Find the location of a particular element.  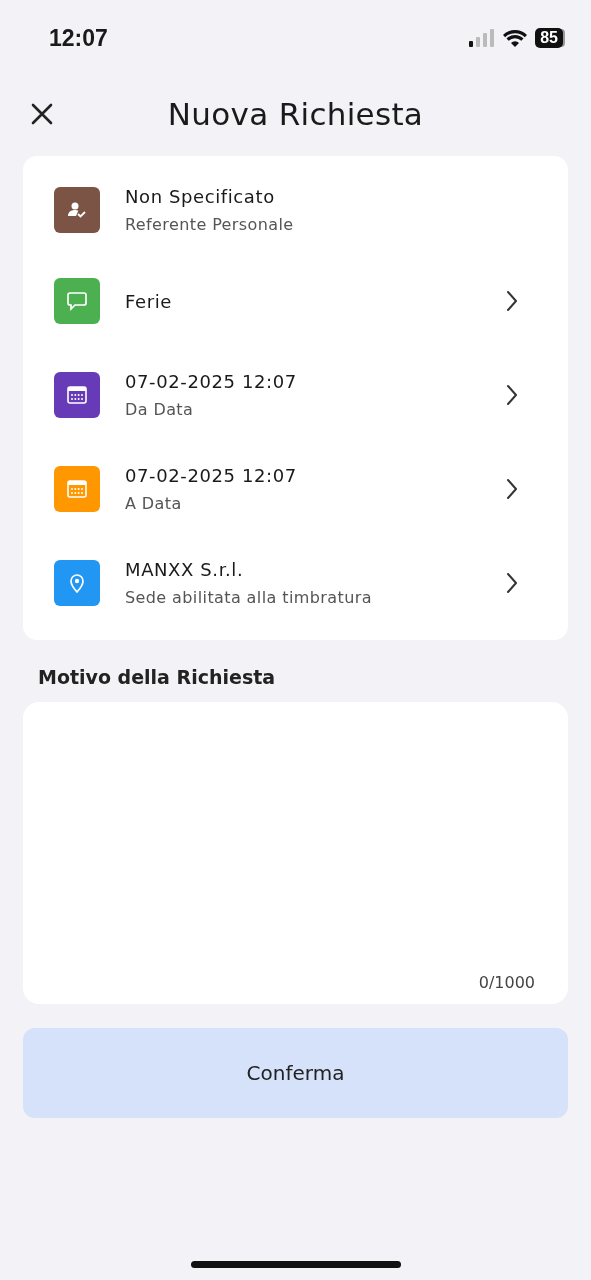

battery-level: 85 is located at coordinates (549, 38).